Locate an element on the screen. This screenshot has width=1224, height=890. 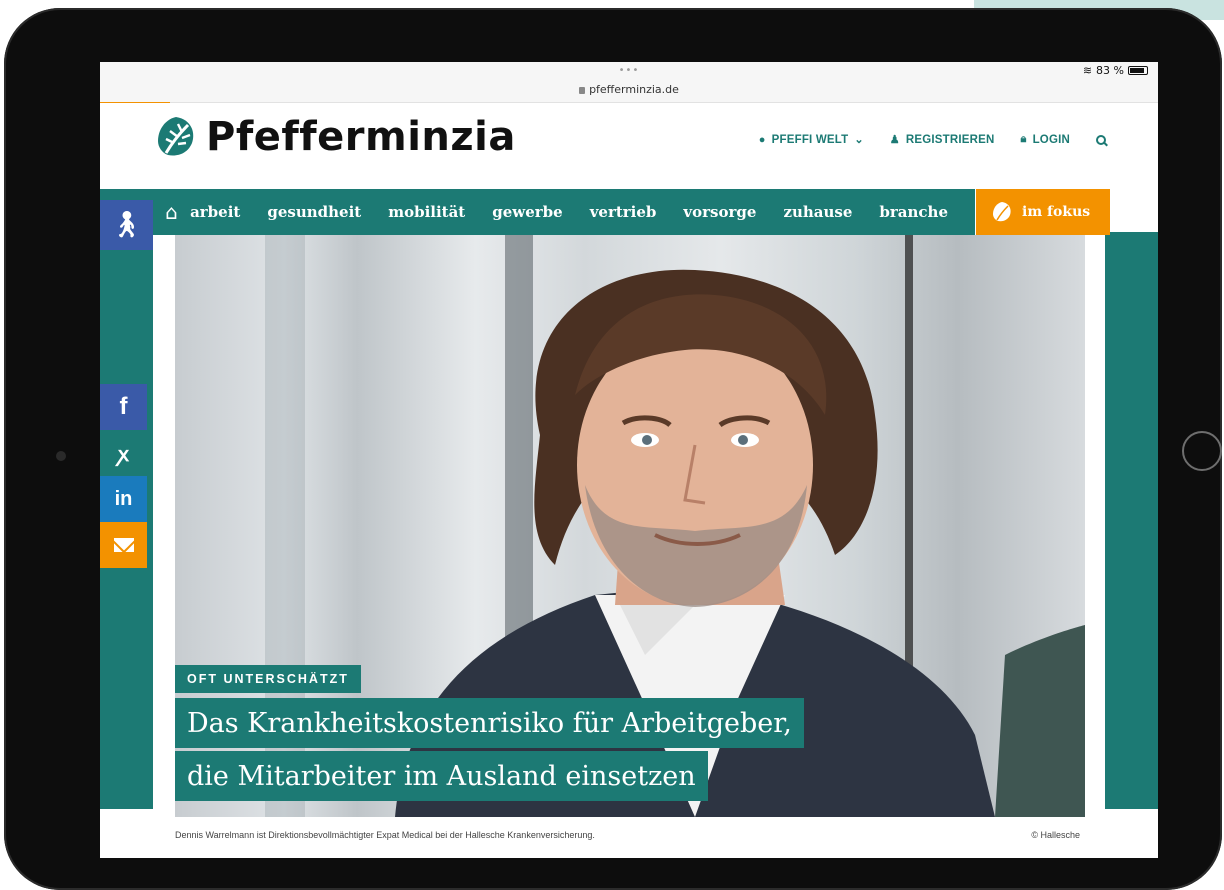
top-navigation: ● PFEFFI WELT ⌄ ♟ REGISTRIEREN 🔒︎ LOGIN is located at coordinates (932, 139).